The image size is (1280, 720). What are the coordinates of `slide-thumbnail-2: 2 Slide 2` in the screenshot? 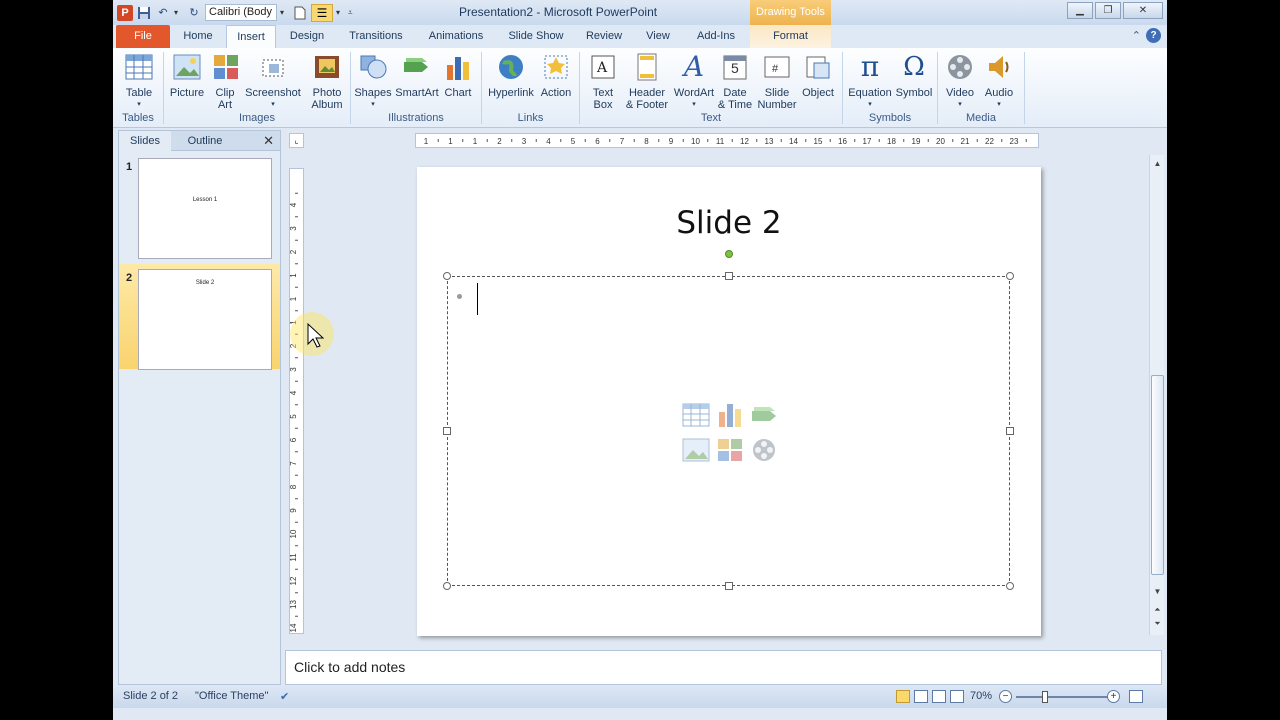 It's located at (199, 317).